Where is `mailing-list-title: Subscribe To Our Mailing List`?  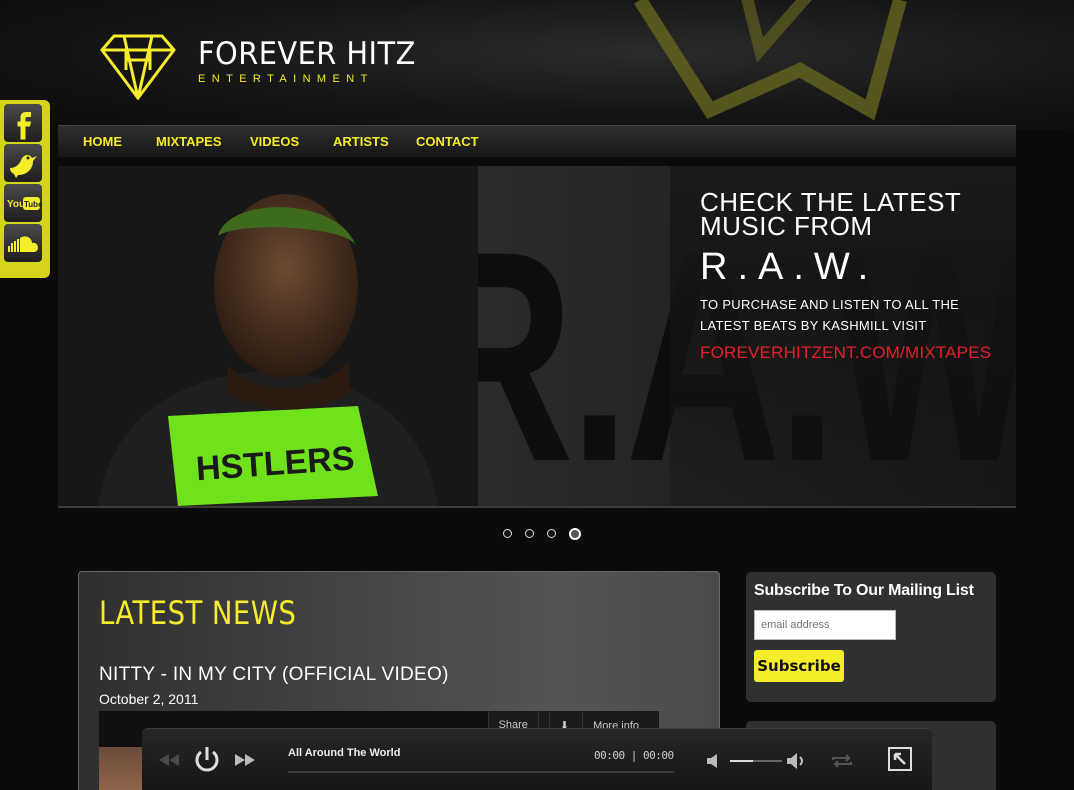 mailing-list-title: Subscribe To Our Mailing List is located at coordinates (864, 590).